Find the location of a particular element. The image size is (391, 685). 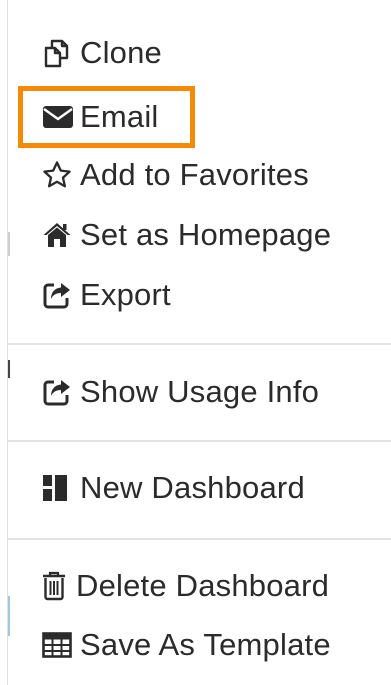

menu-item-email: Email is located at coordinates (100, 117).